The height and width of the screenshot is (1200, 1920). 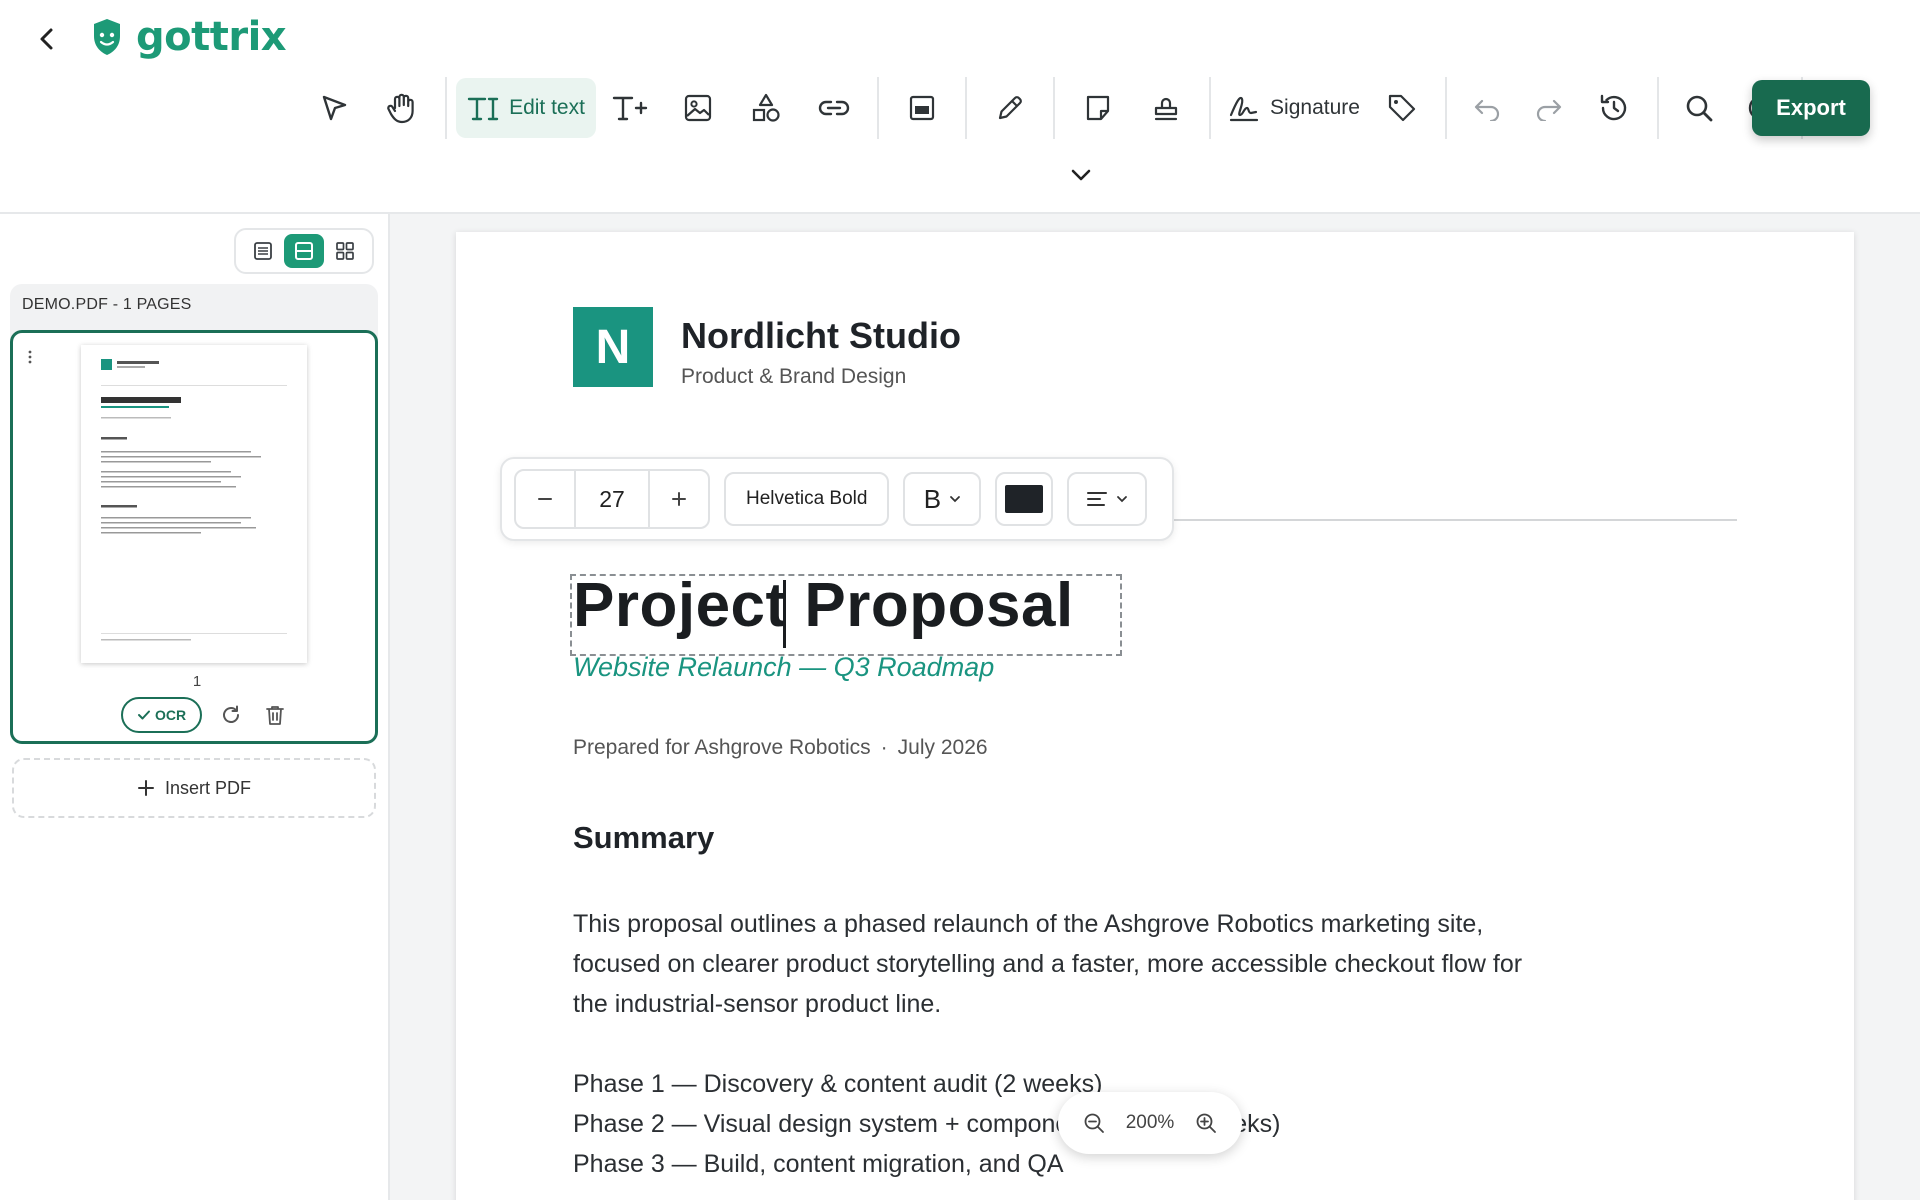 I want to click on select-tool-button, so click(x=334, y=108).